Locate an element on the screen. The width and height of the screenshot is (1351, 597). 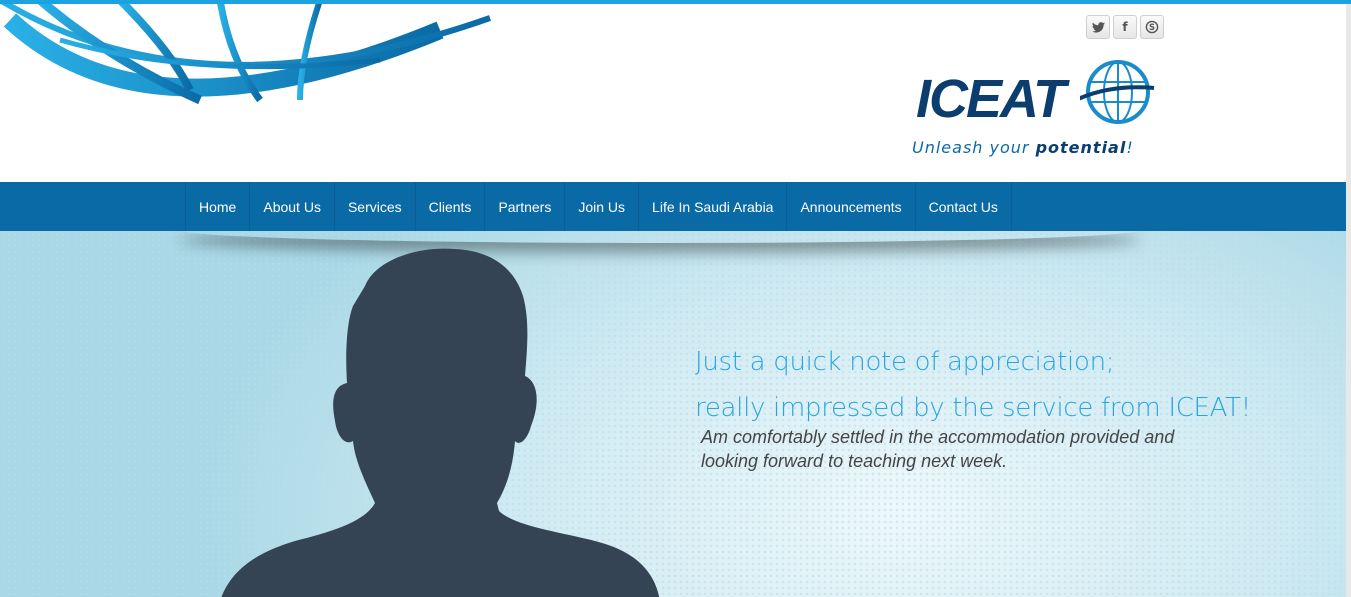
iceat-logo: ICEAT Unleash your potential! is located at coordinates (1038, 107).